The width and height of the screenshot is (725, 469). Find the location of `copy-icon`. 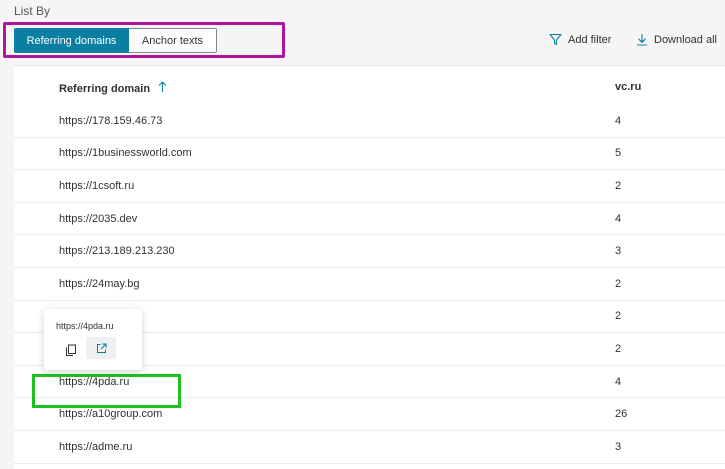

copy-icon is located at coordinates (71, 350).